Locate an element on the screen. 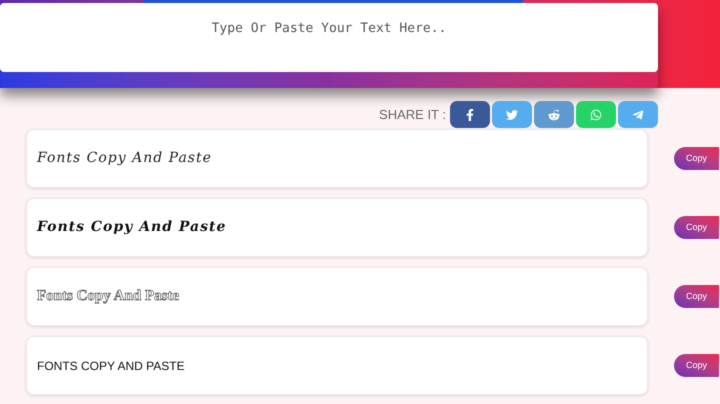 This screenshot has height=404, width=720. alien-icon is located at coordinates (554, 114).